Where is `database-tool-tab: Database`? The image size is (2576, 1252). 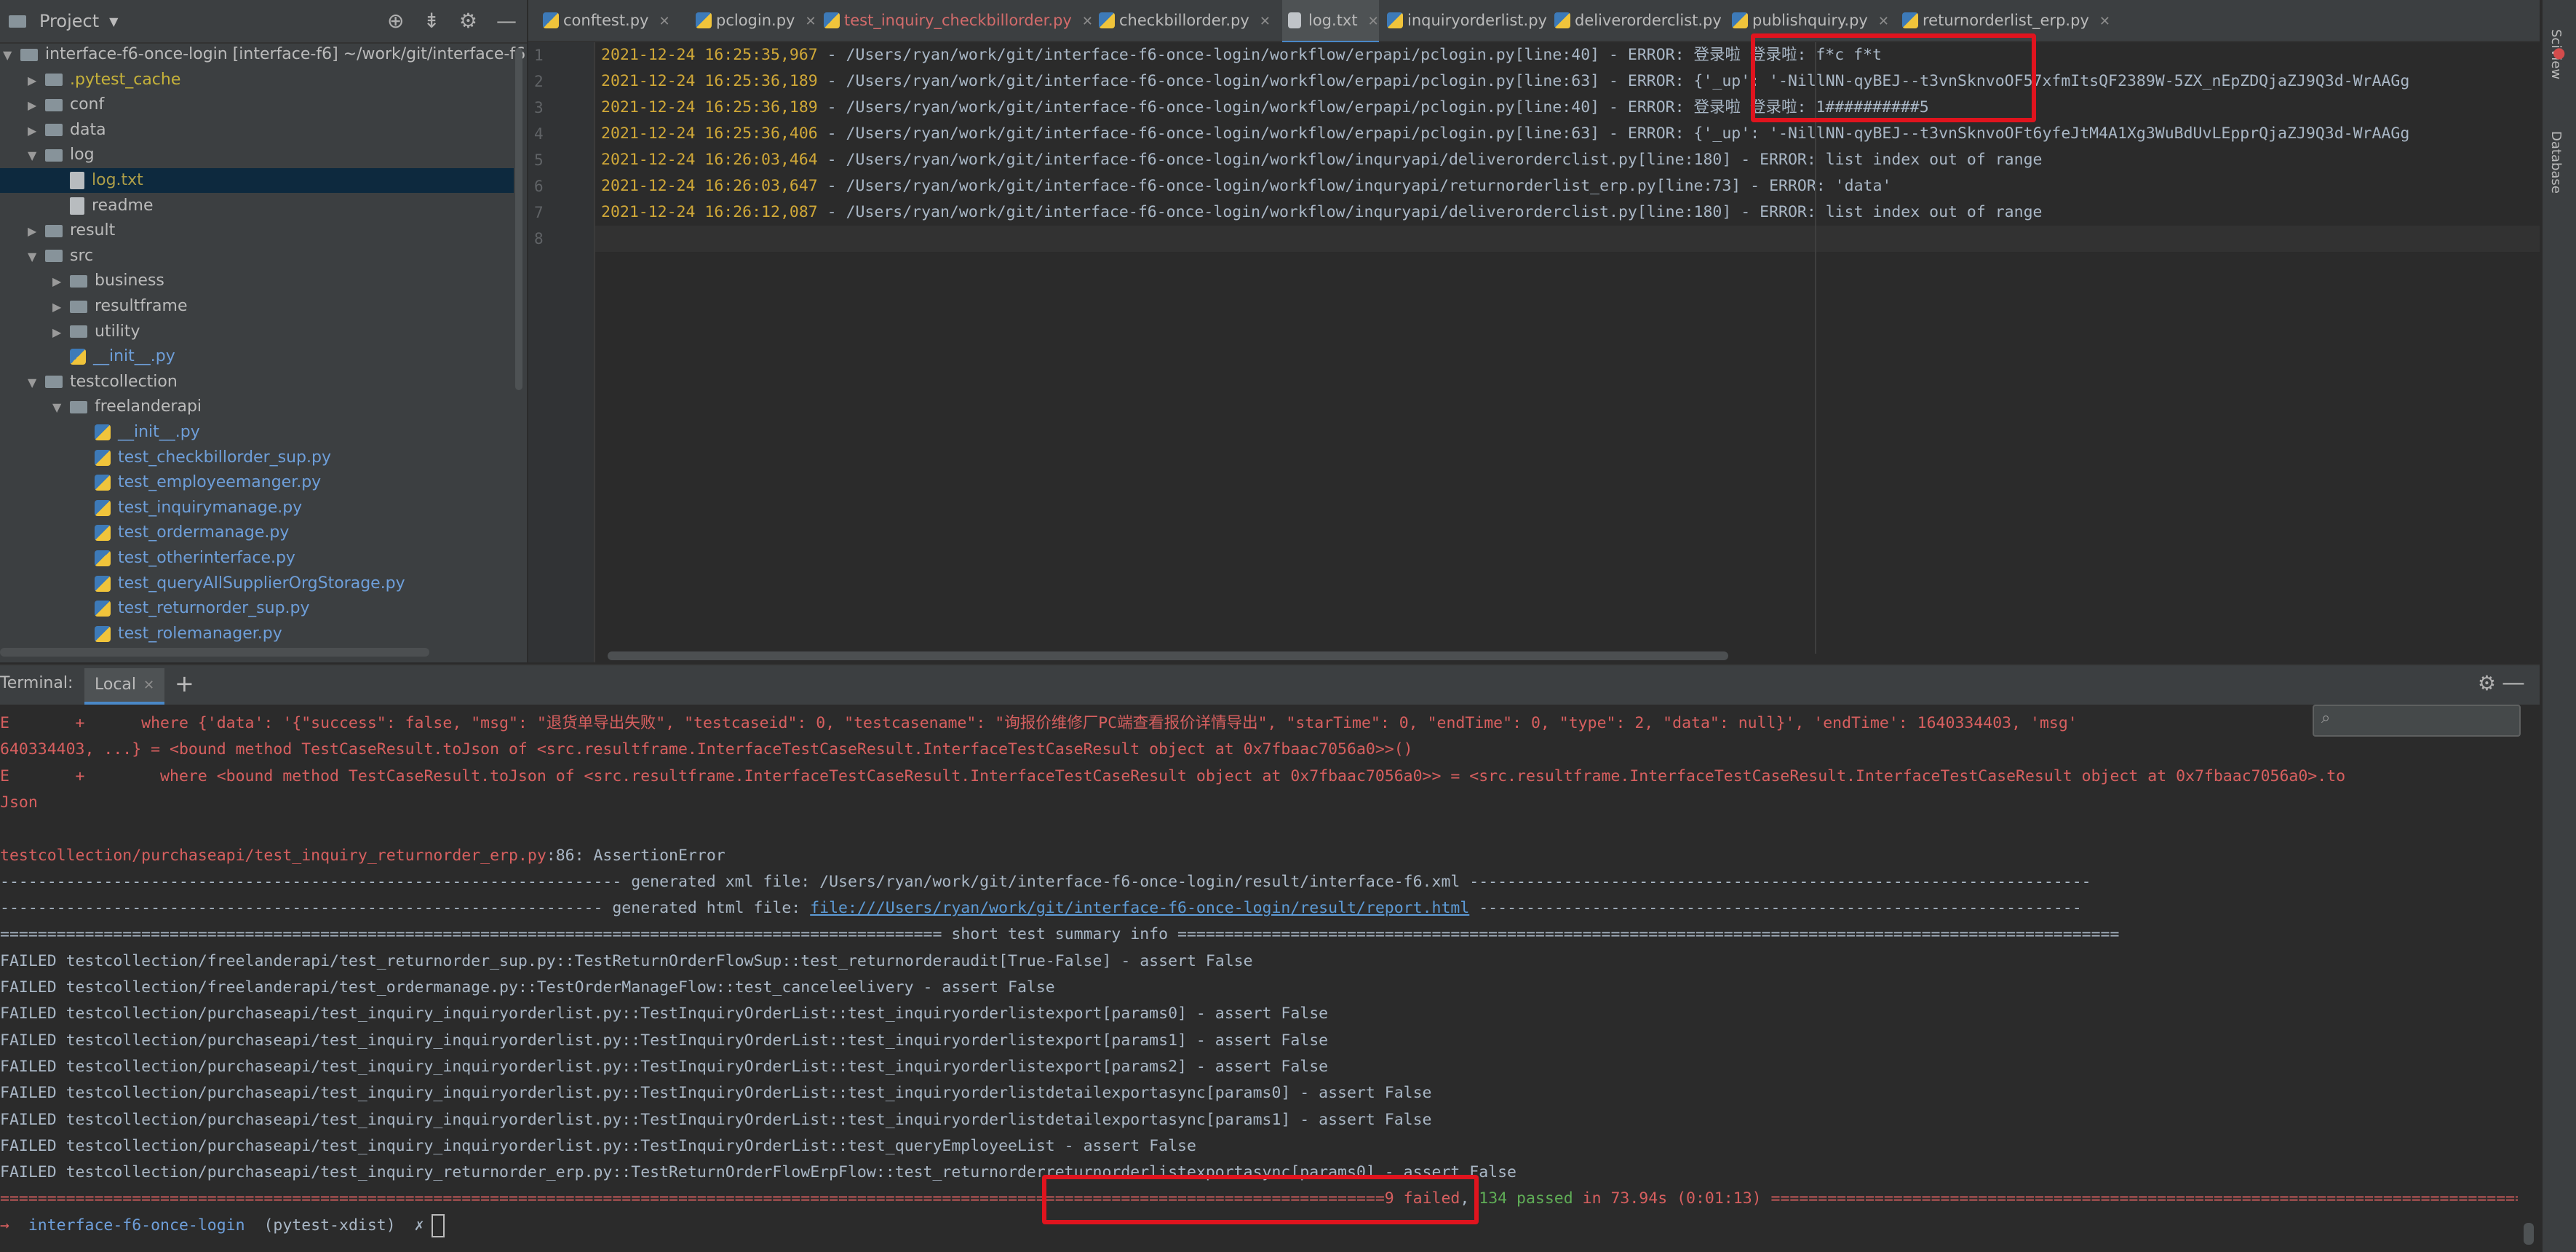 database-tool-tab: Database is located at coordinates (2556, 162).